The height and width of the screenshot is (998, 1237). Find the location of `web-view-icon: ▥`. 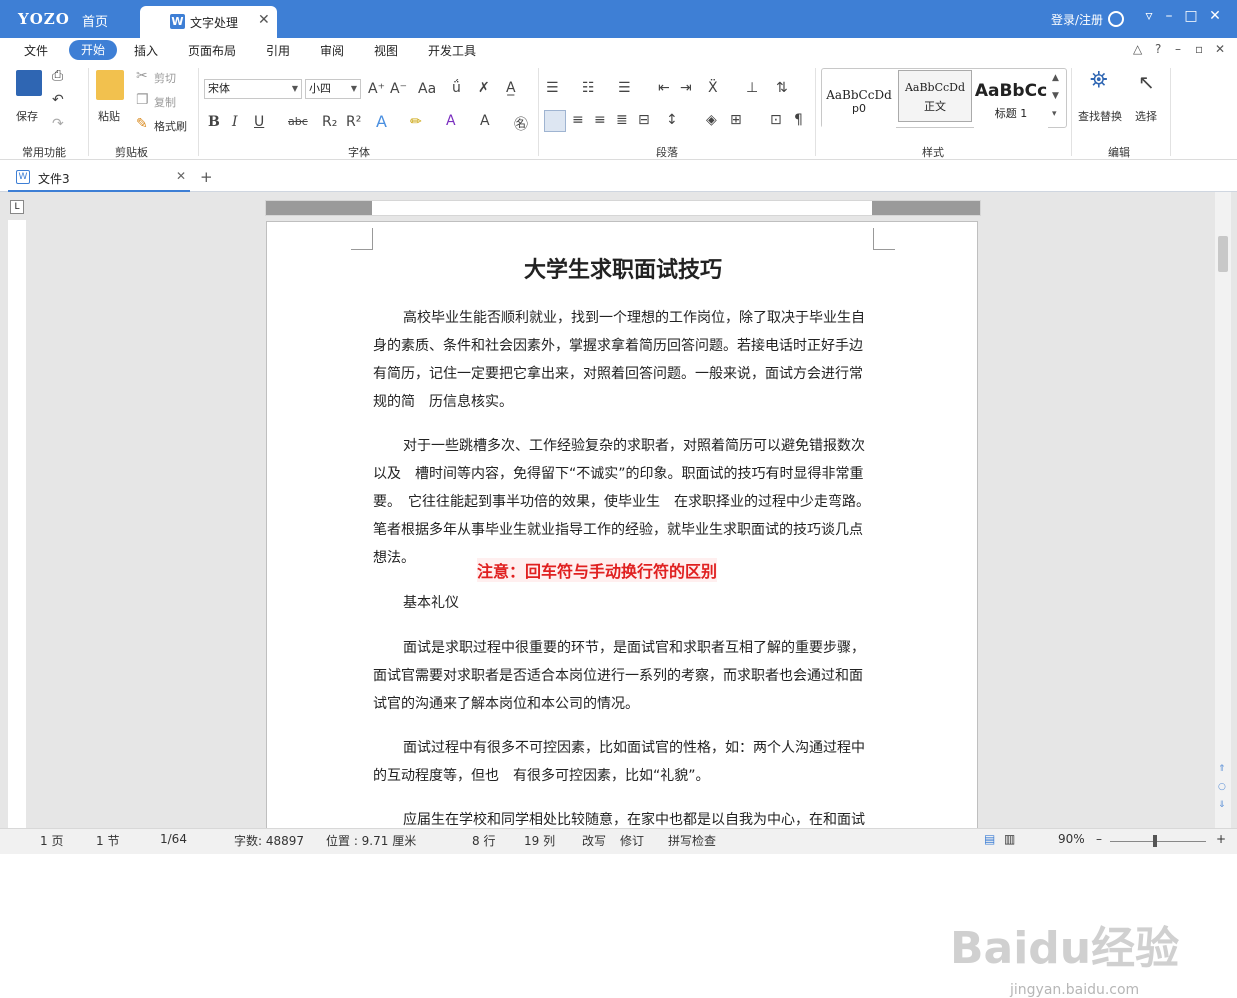

web-view-icon: ▥ is located at coordinates (1009, 839).